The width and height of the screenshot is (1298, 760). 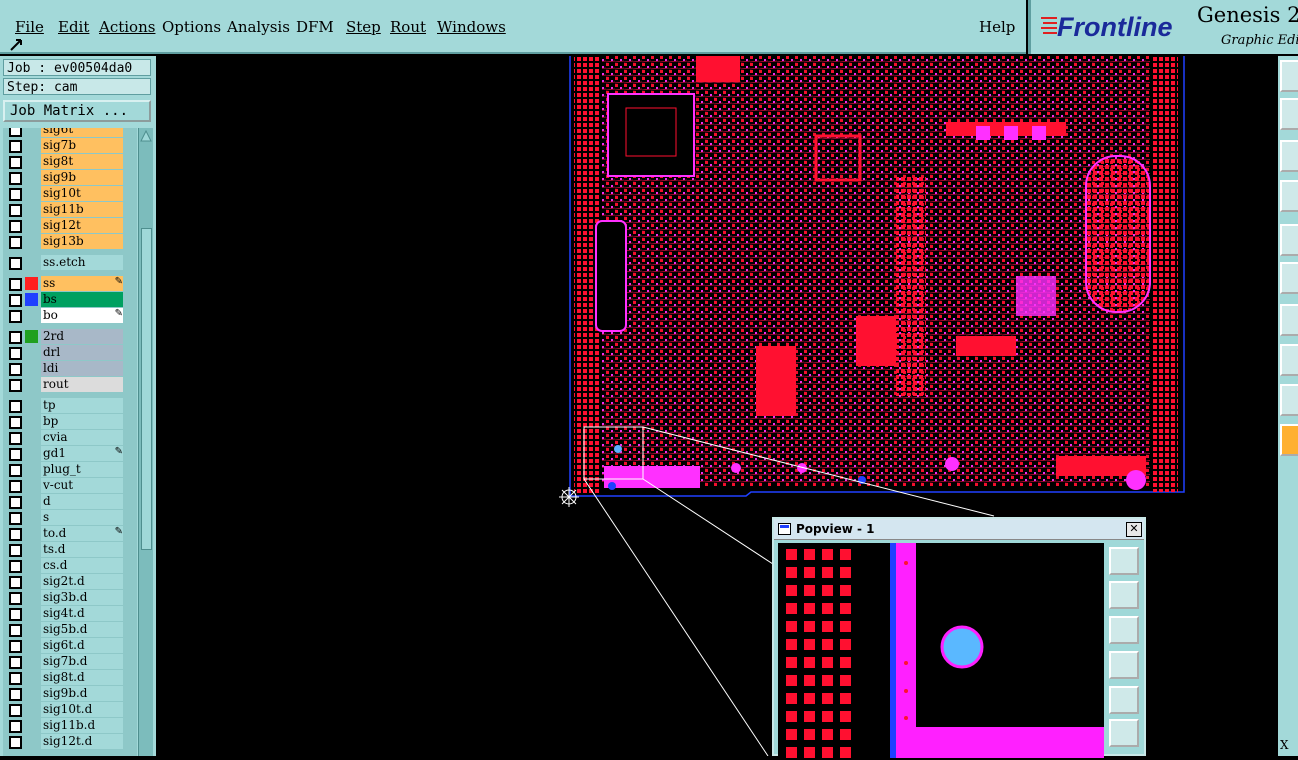 I want to click on layer-row-sig9b.d: sig9b.d, so click(x=70, y=694).